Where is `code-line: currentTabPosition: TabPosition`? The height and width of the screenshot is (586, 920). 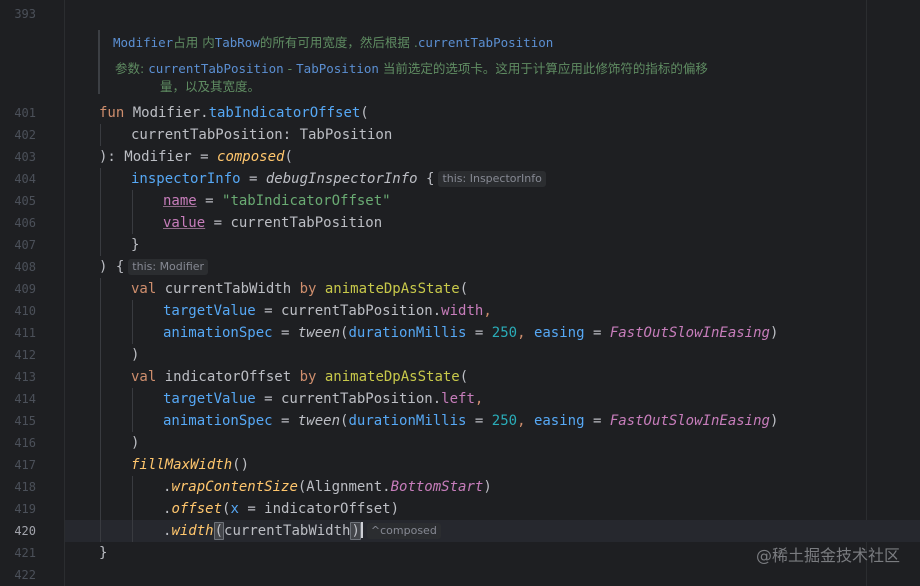 code-line: currentTabPosition: TabPosition is located at coordinates (261, 135).